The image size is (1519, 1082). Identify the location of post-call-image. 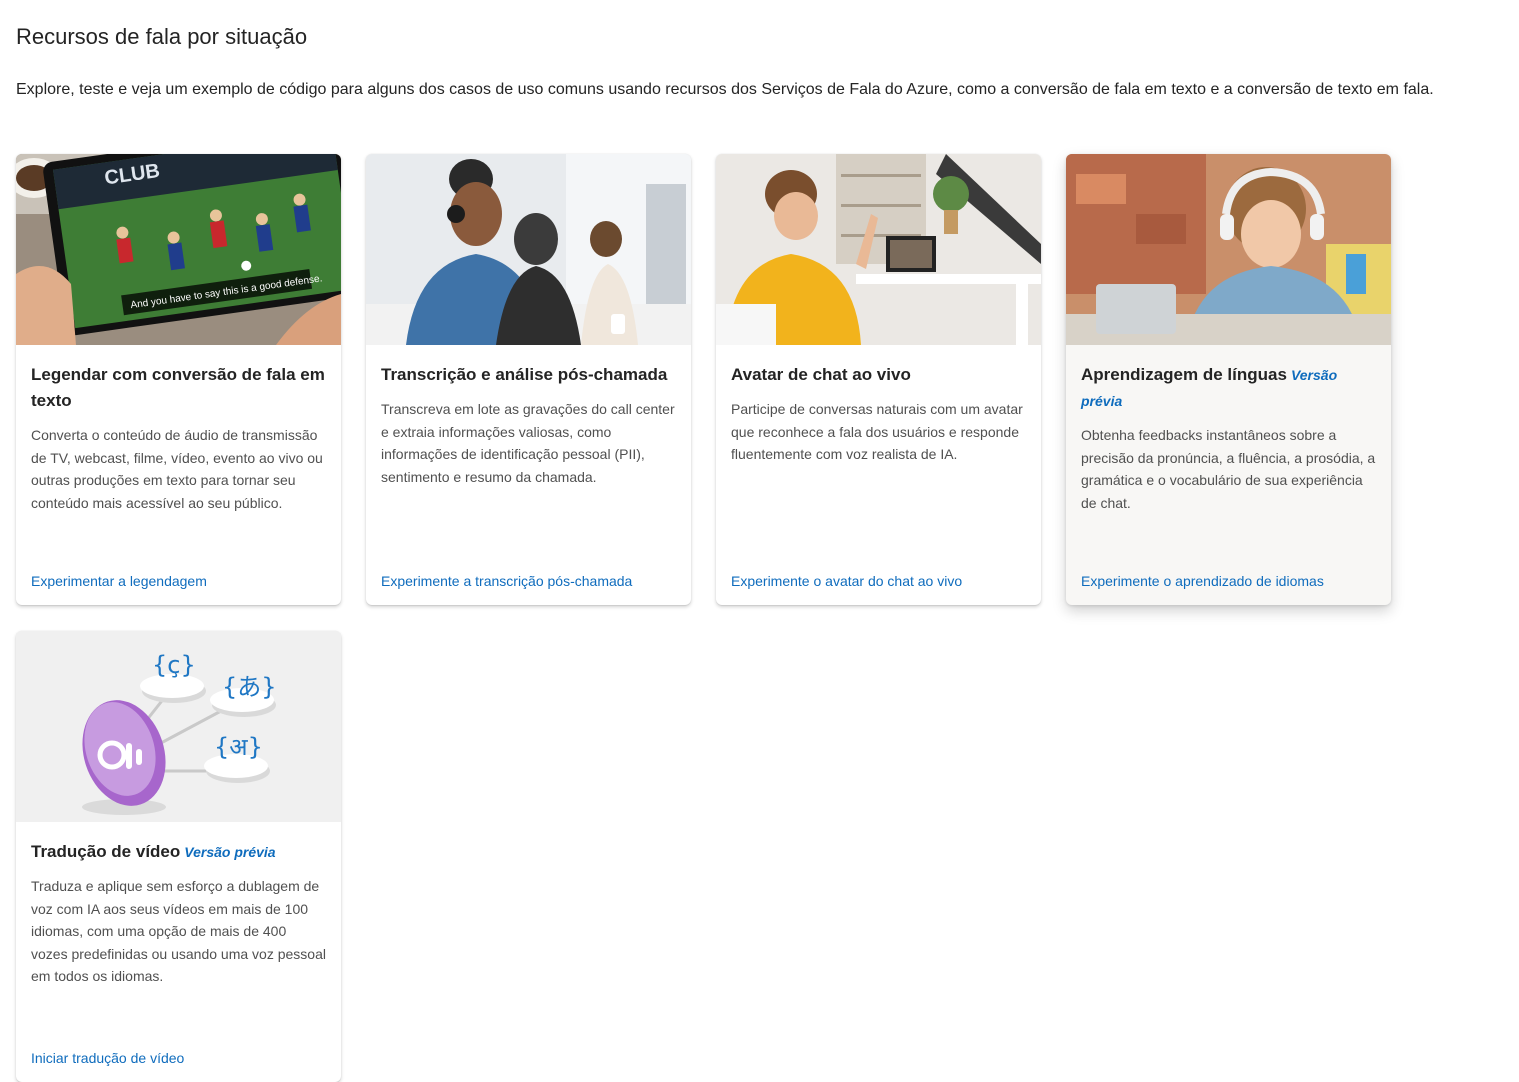
(528, 249).